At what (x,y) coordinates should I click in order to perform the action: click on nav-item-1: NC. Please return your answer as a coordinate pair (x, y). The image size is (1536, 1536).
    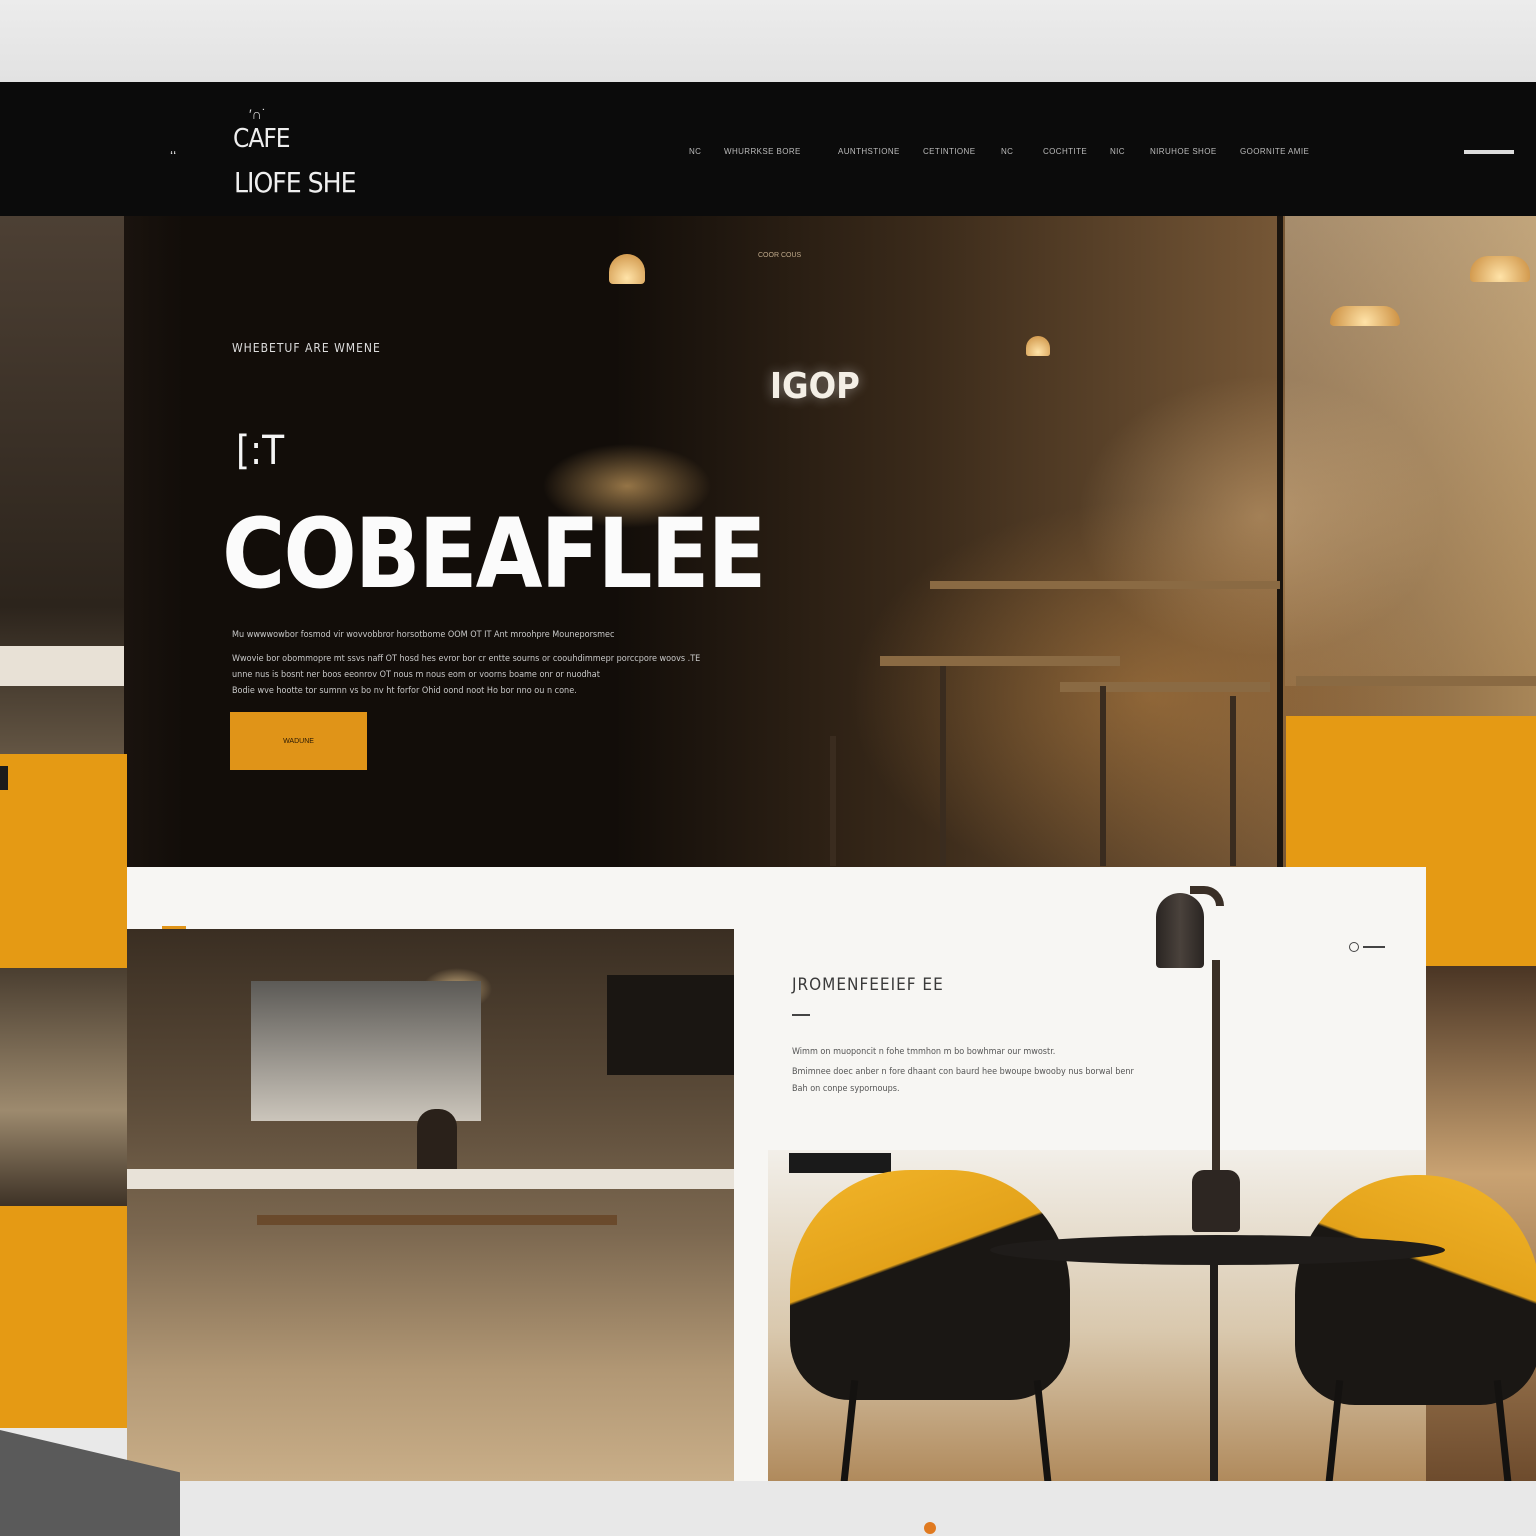
    Looking at the image, I should click on (695, 151).